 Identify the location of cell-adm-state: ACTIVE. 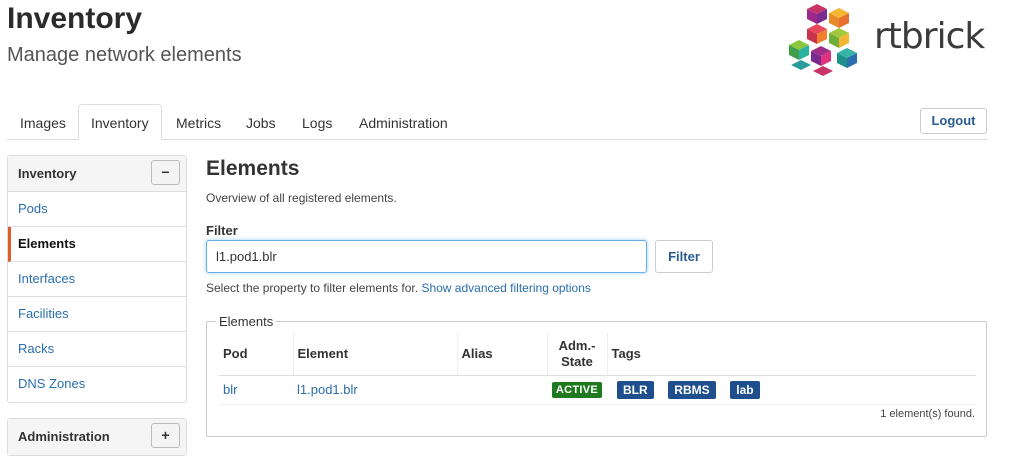
(577, 390).